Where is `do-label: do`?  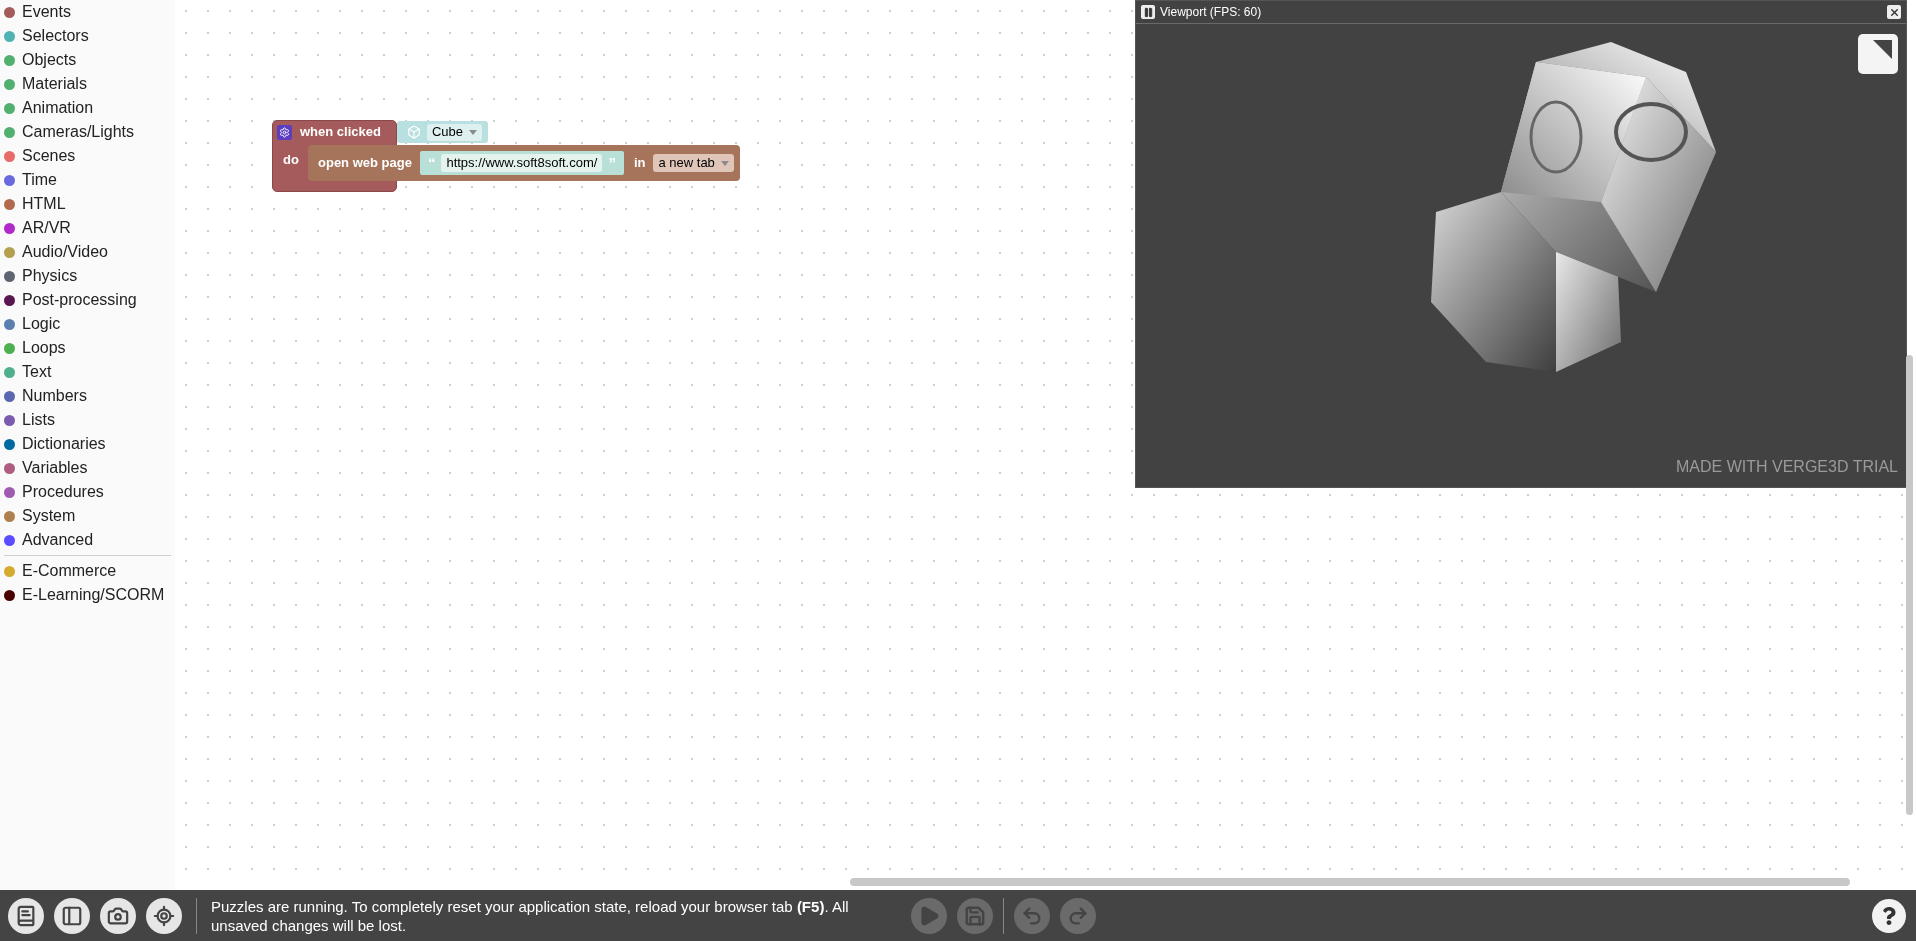
do-label: do is located at coordinates (291, 160).